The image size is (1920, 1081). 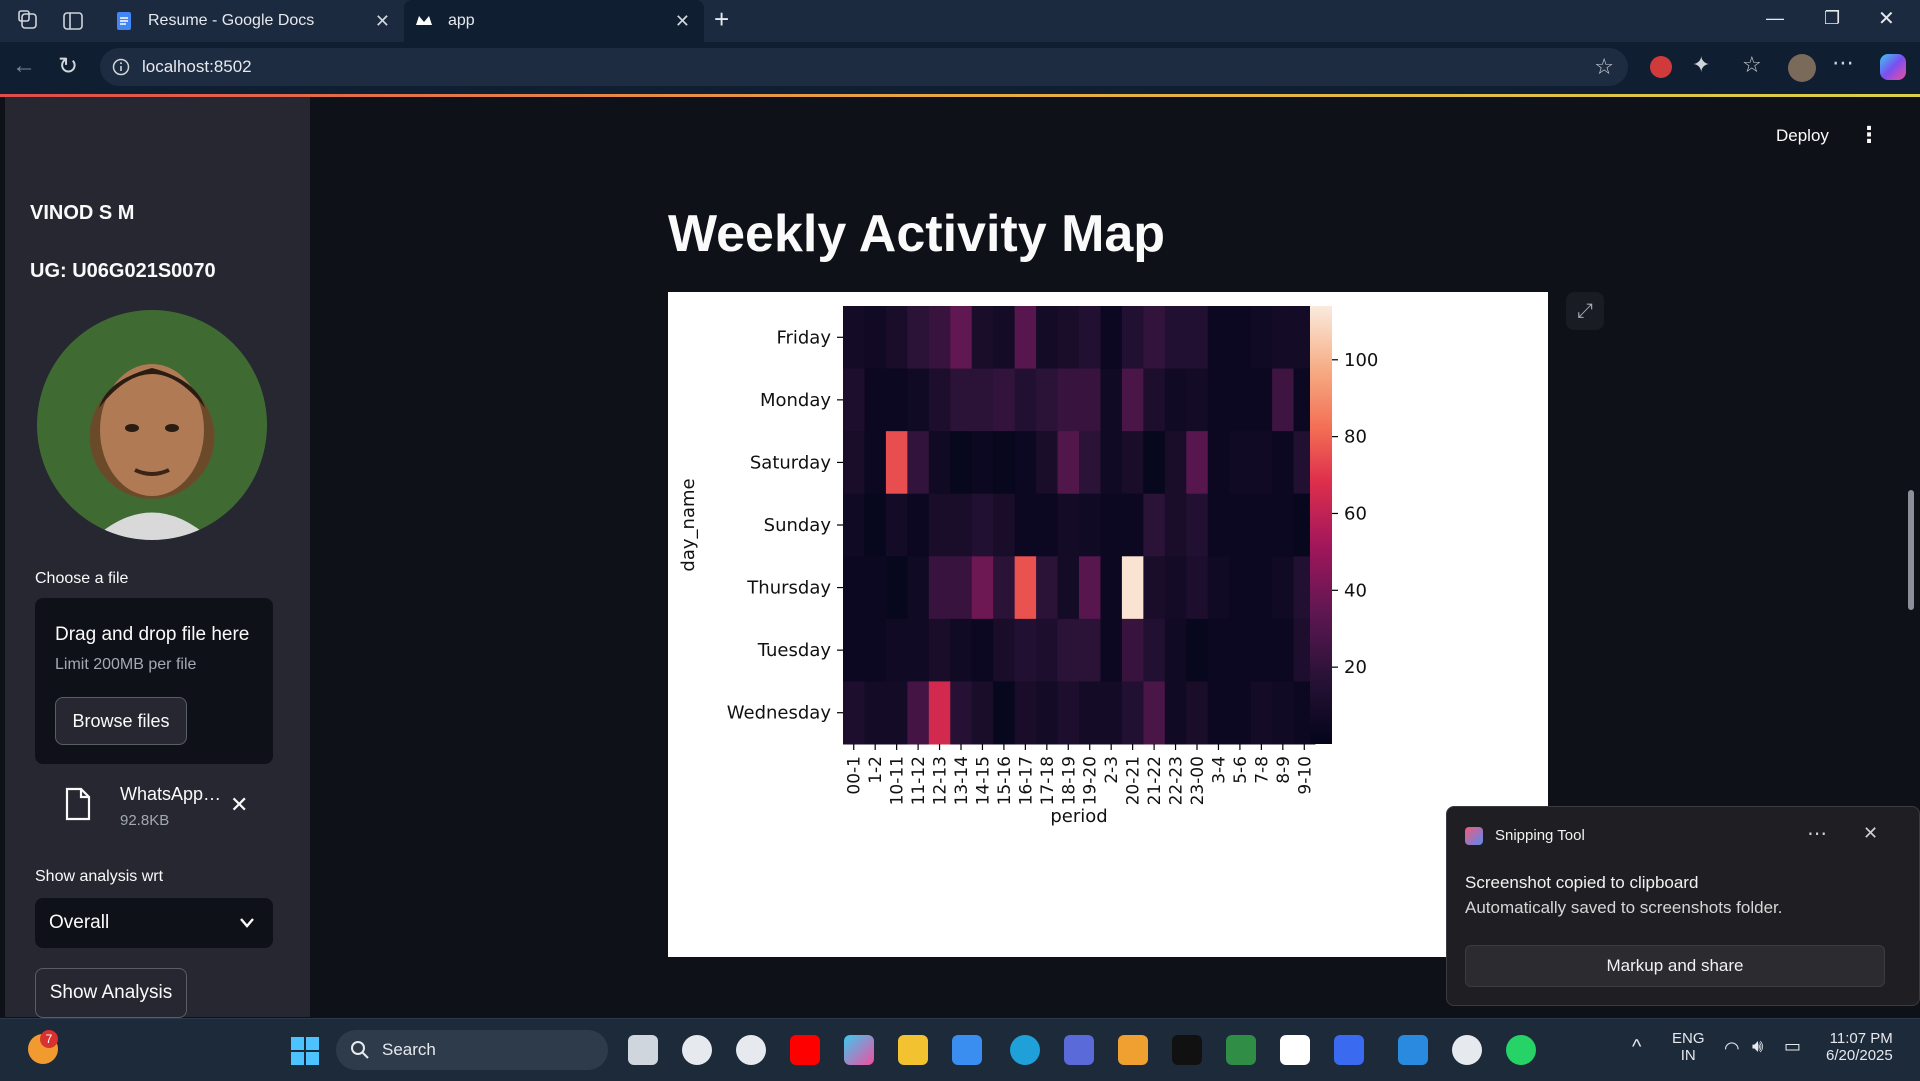 I want to click on copilot-icon, so click(x=1893, y=67).